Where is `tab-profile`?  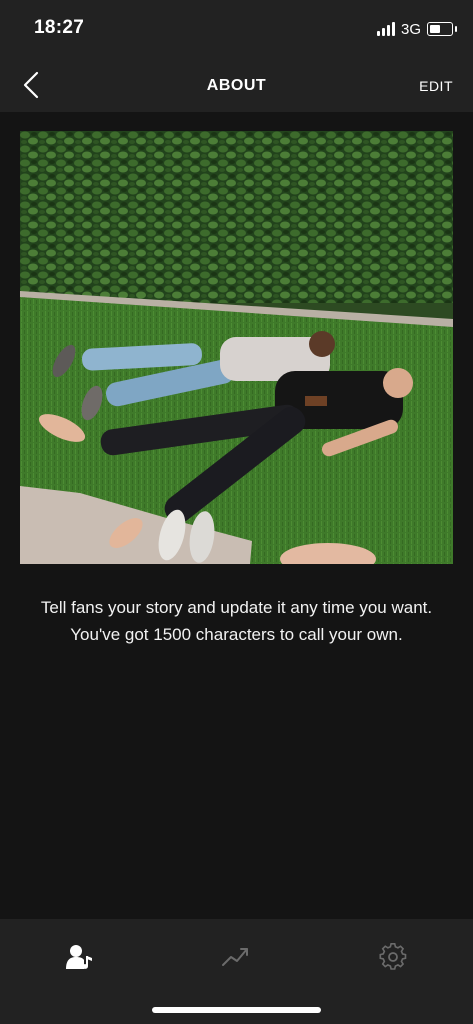
tab-profile is located at coordinates (80, 957).